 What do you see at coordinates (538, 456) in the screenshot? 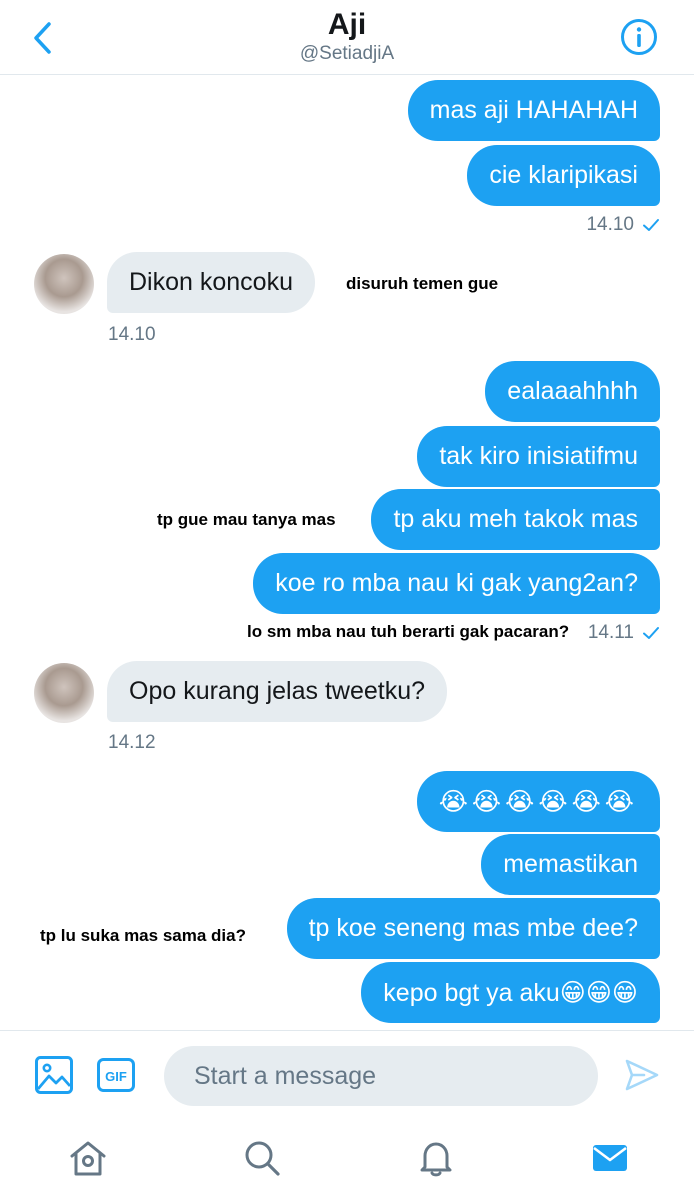
I see `outgoing-message: tak kiro inisiatifmu` at bounding box center [538, 456].